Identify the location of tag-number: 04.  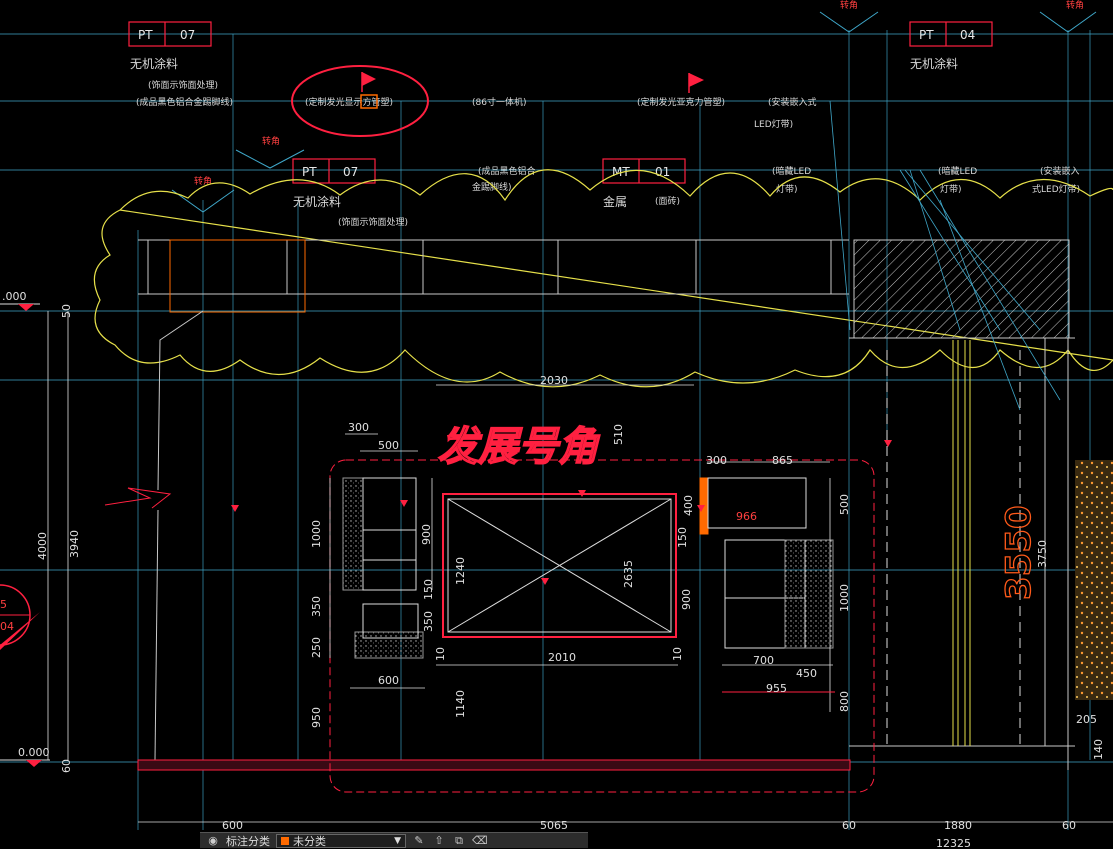
(967, 35).